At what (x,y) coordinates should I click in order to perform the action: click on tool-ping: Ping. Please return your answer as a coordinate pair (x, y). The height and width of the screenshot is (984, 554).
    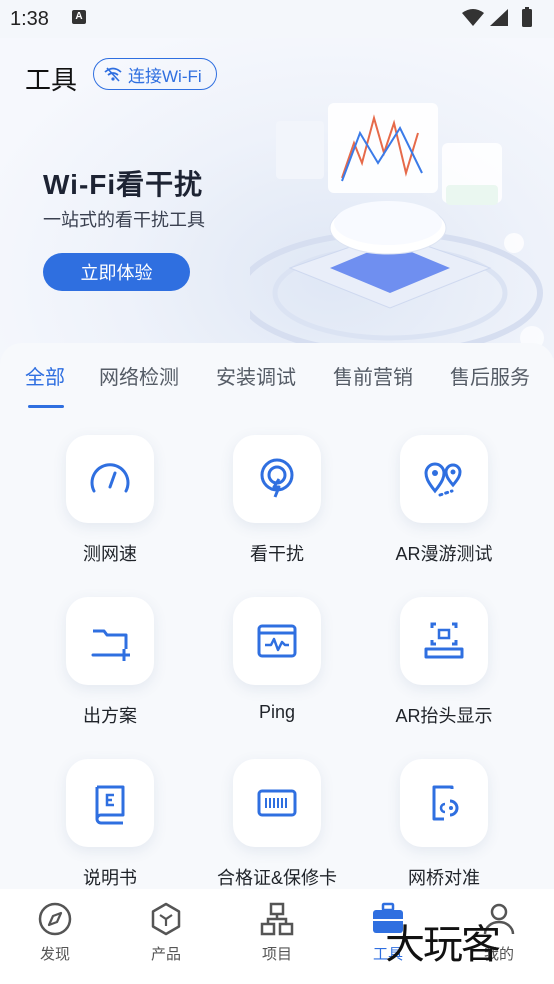
    Looking at the image, I should click on (277, 672).